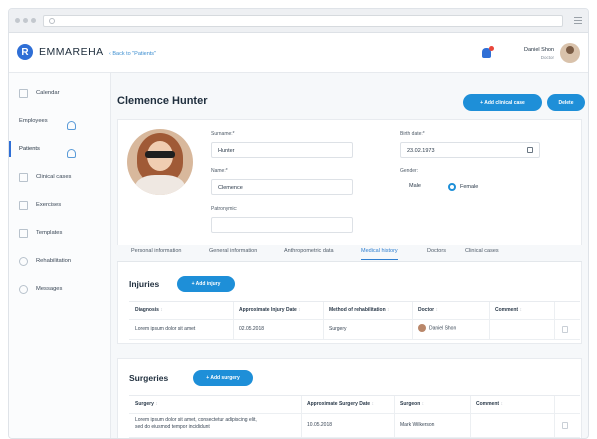  What do you see at coordinates (379, 254) in the screenshot?
I see `tab-medical-history: Medical history` at bounding box center [379, 254].